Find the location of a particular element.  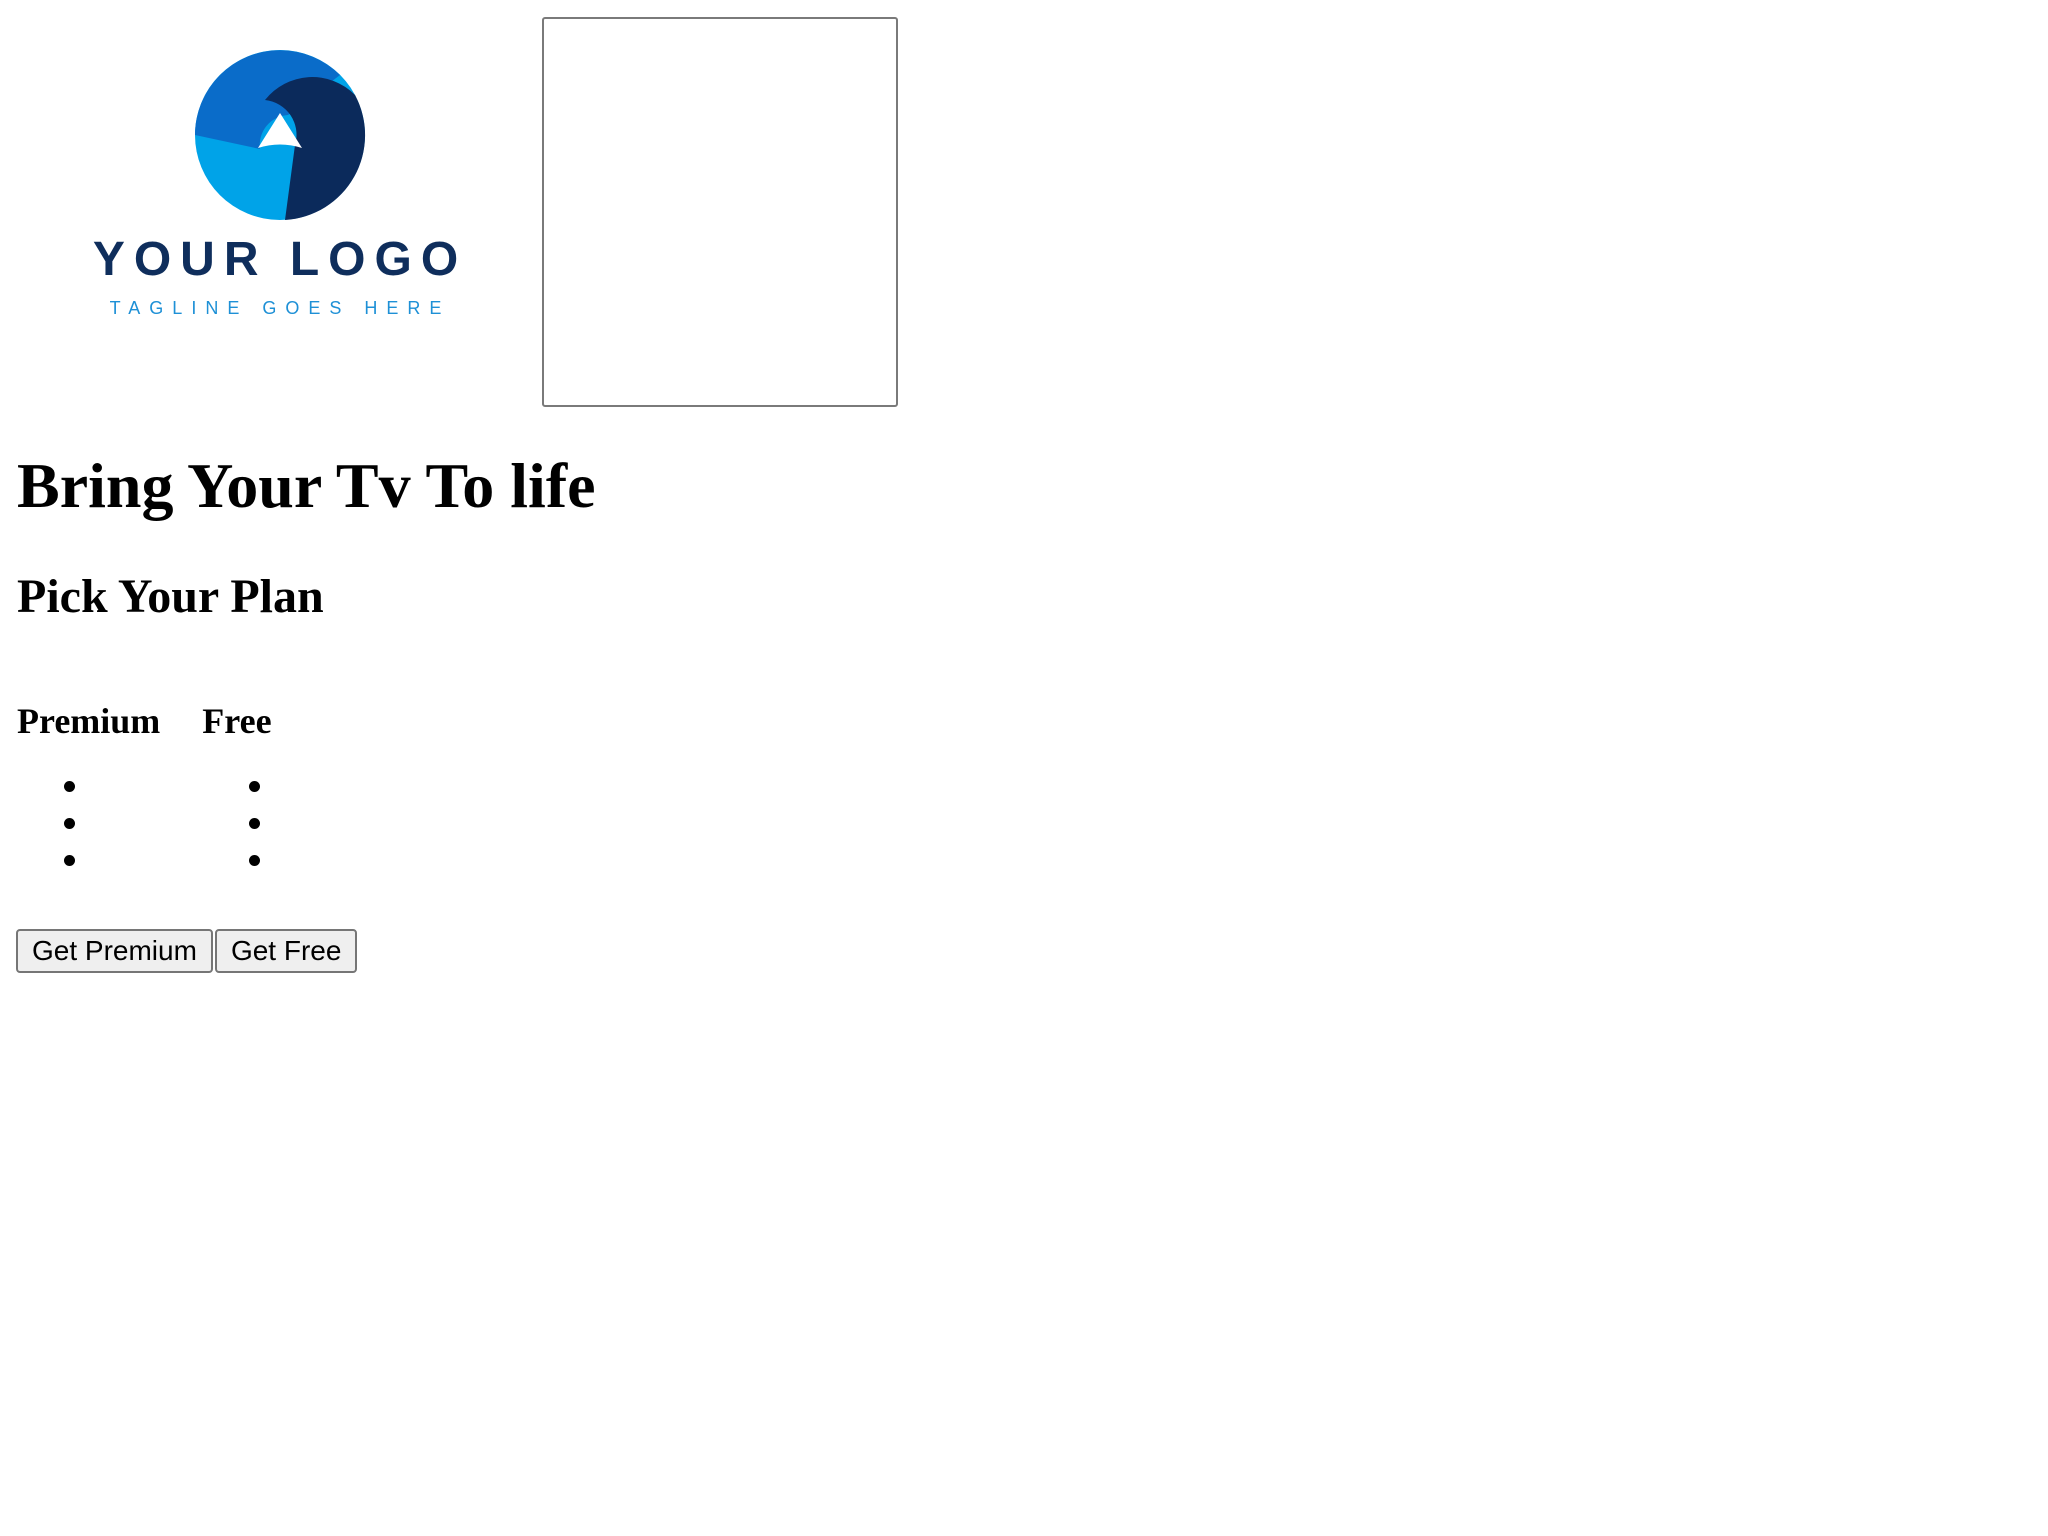

brand-logo: YOUR LOGO TAGLINE GOES HERE is located at coordinates (280, 190).